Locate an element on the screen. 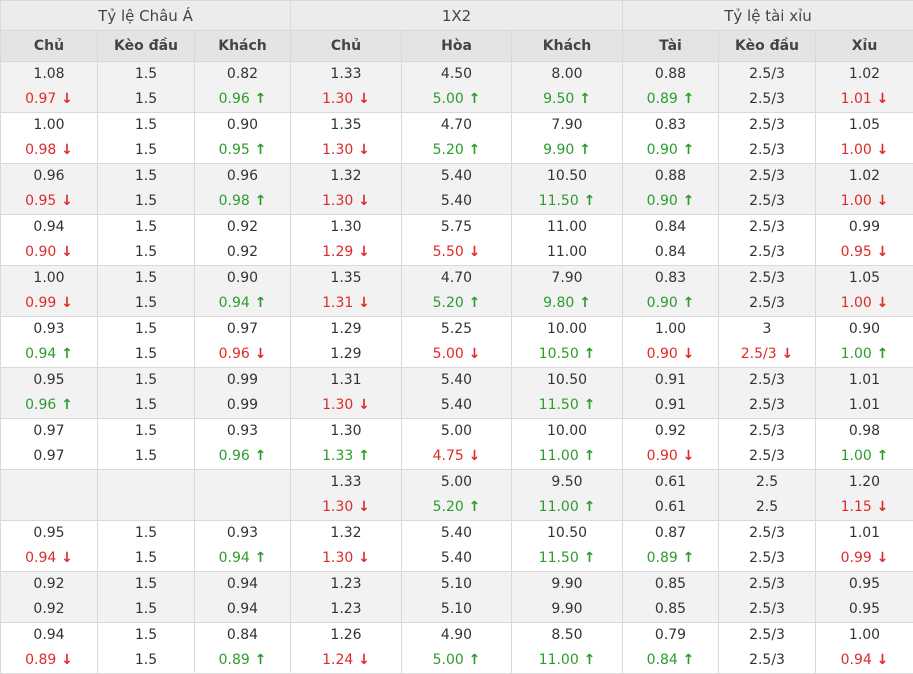 This screenshot has height=674, width=913. opening-odds: 4.50 is located at coordinates (456, 74).